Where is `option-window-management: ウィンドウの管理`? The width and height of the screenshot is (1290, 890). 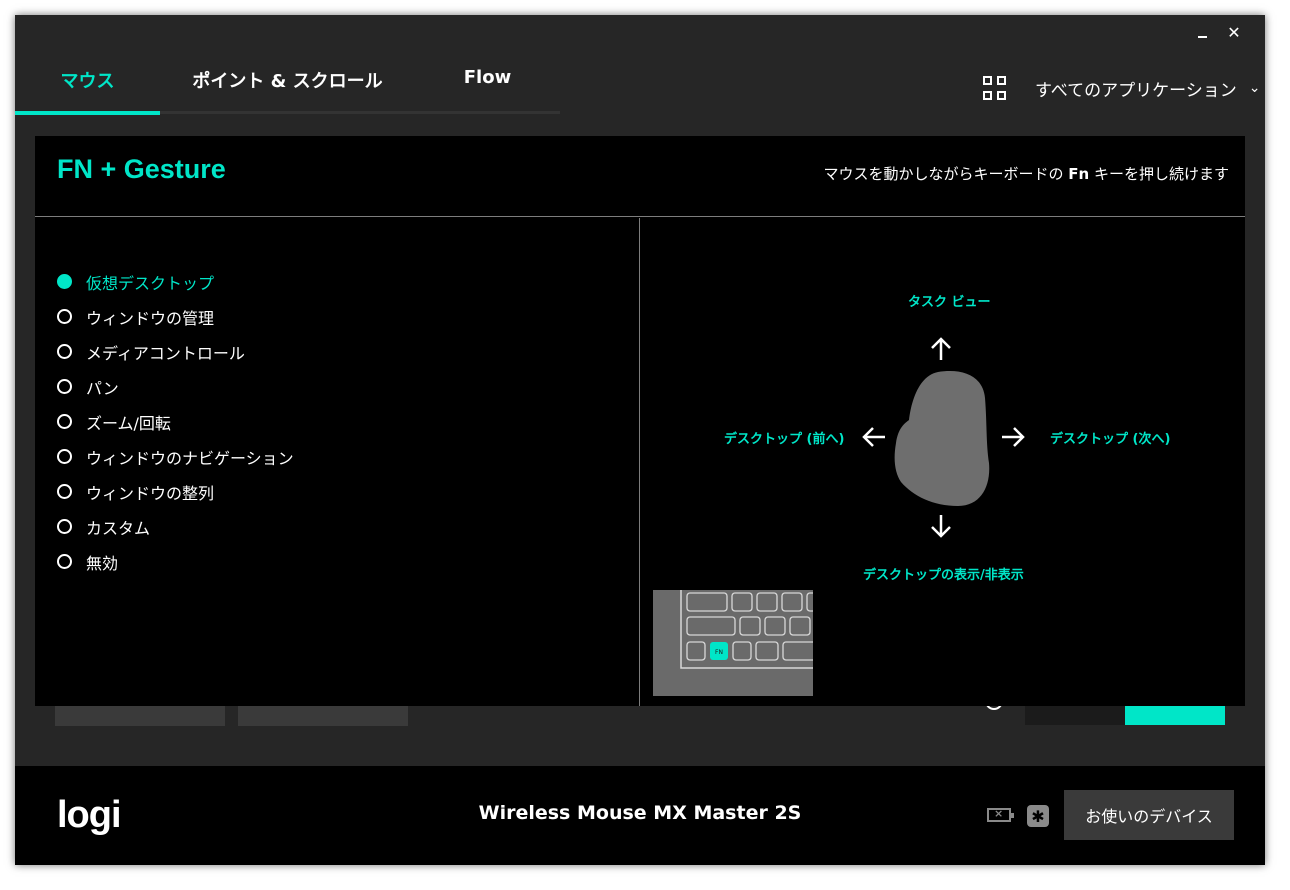
option-window-management: ウィンドウの管理 is located at coordinates (175, 316).